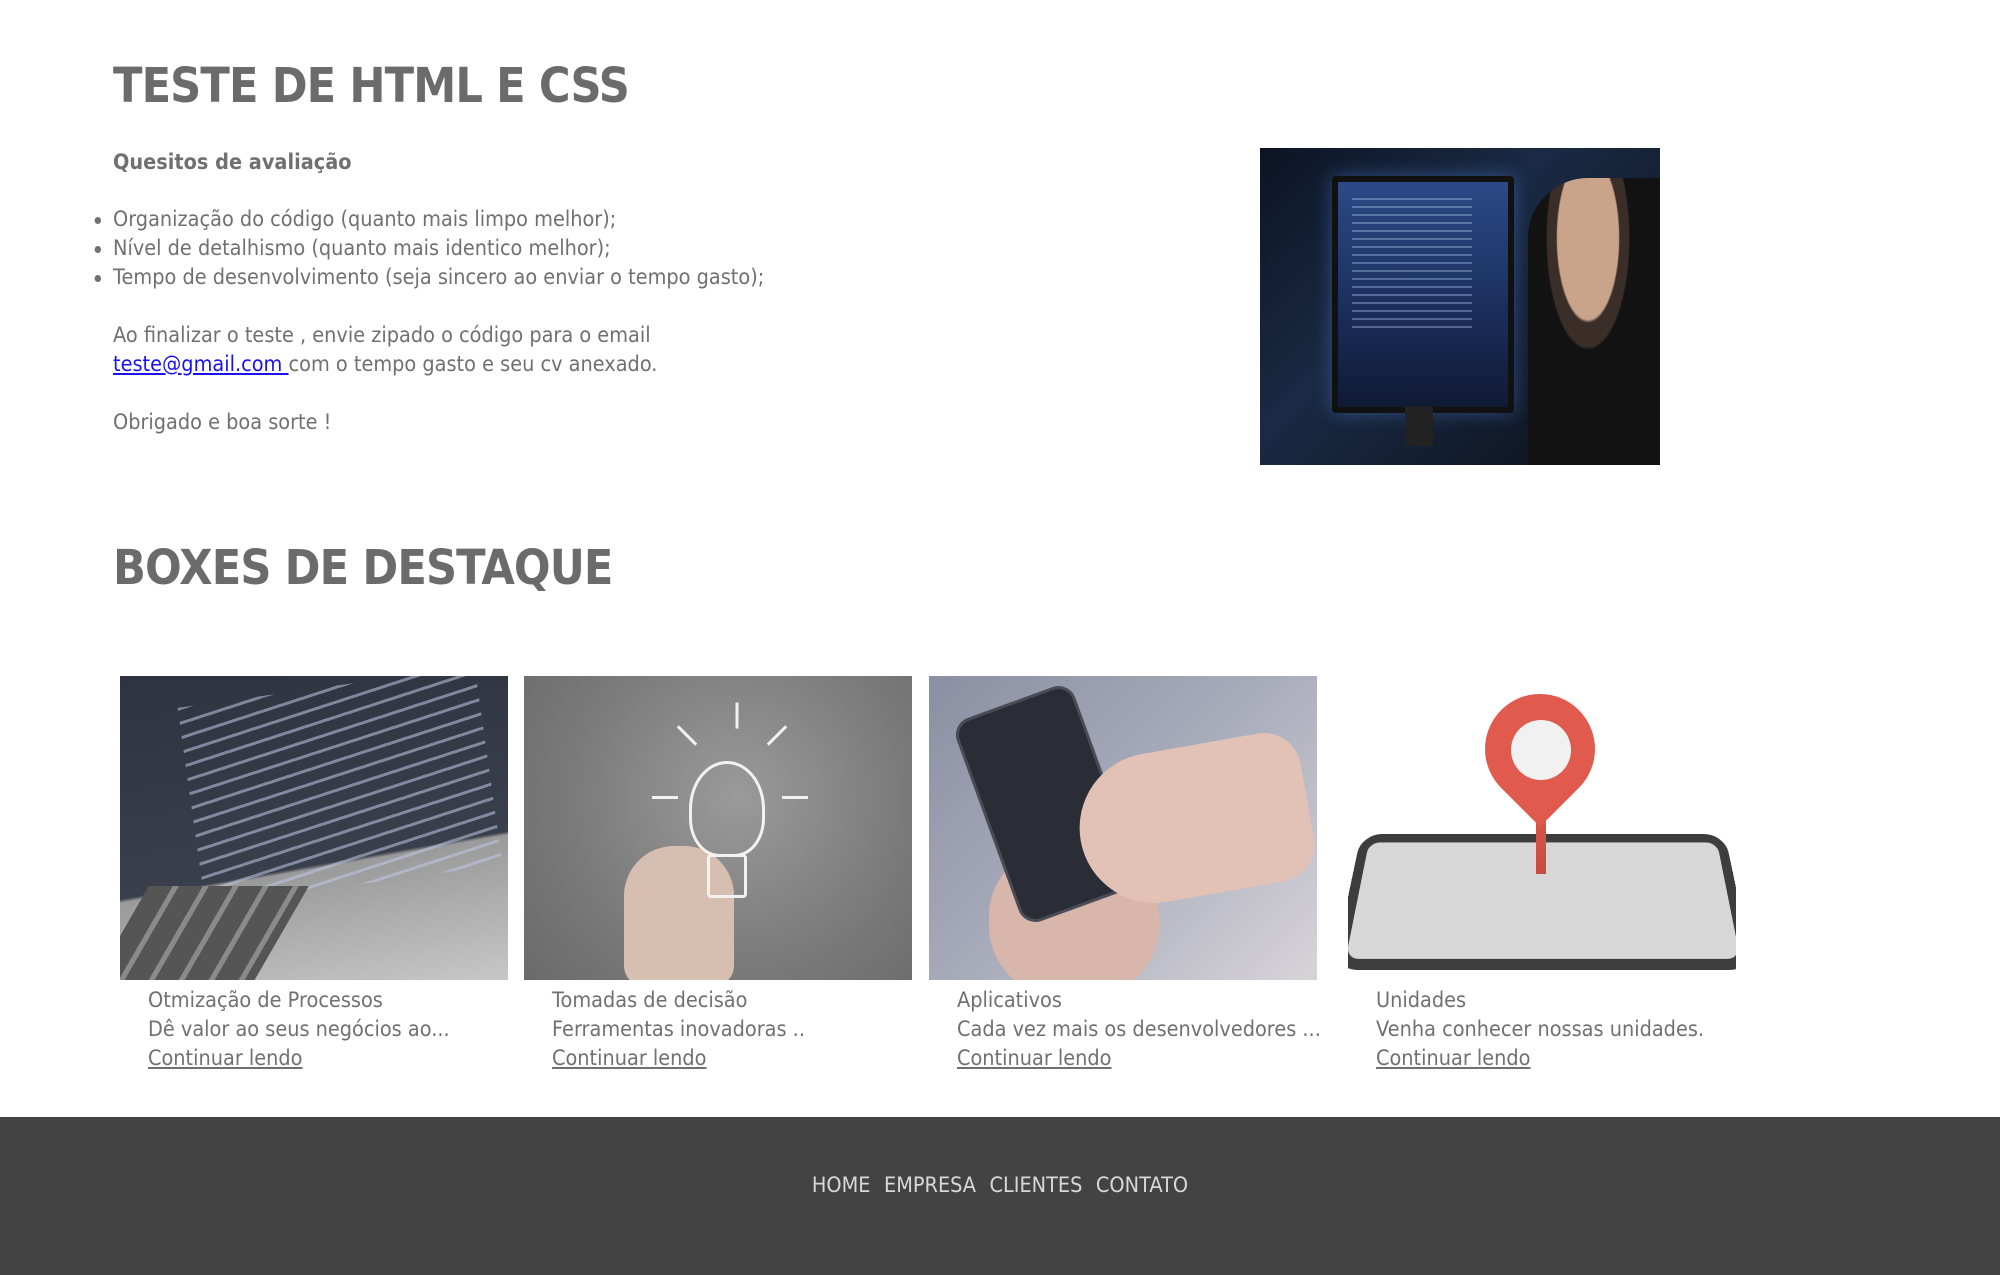 Image resolution: width=2000 pixels, height=1275 pixels. I want to click on box-text: Ferramentas inovadoras .., so click(678, 1029).